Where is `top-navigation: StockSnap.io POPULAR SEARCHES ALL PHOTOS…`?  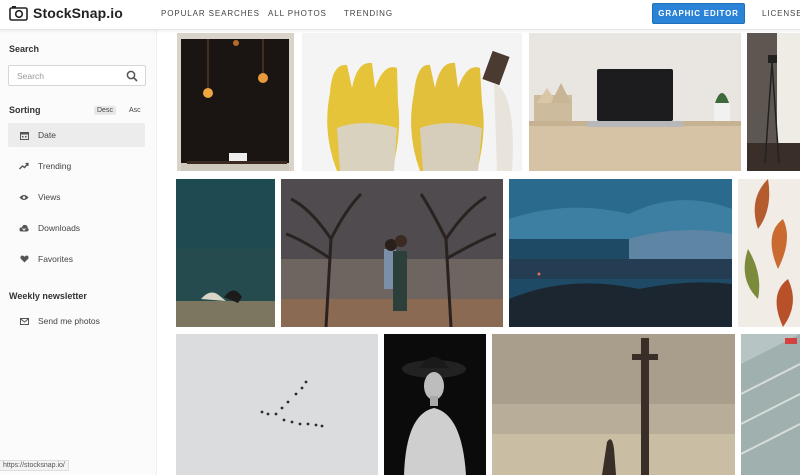 top-navigation: StockSnap.io POPULAR SEARCHES ALL PHOTOS… is located at coordinates (400, 15).